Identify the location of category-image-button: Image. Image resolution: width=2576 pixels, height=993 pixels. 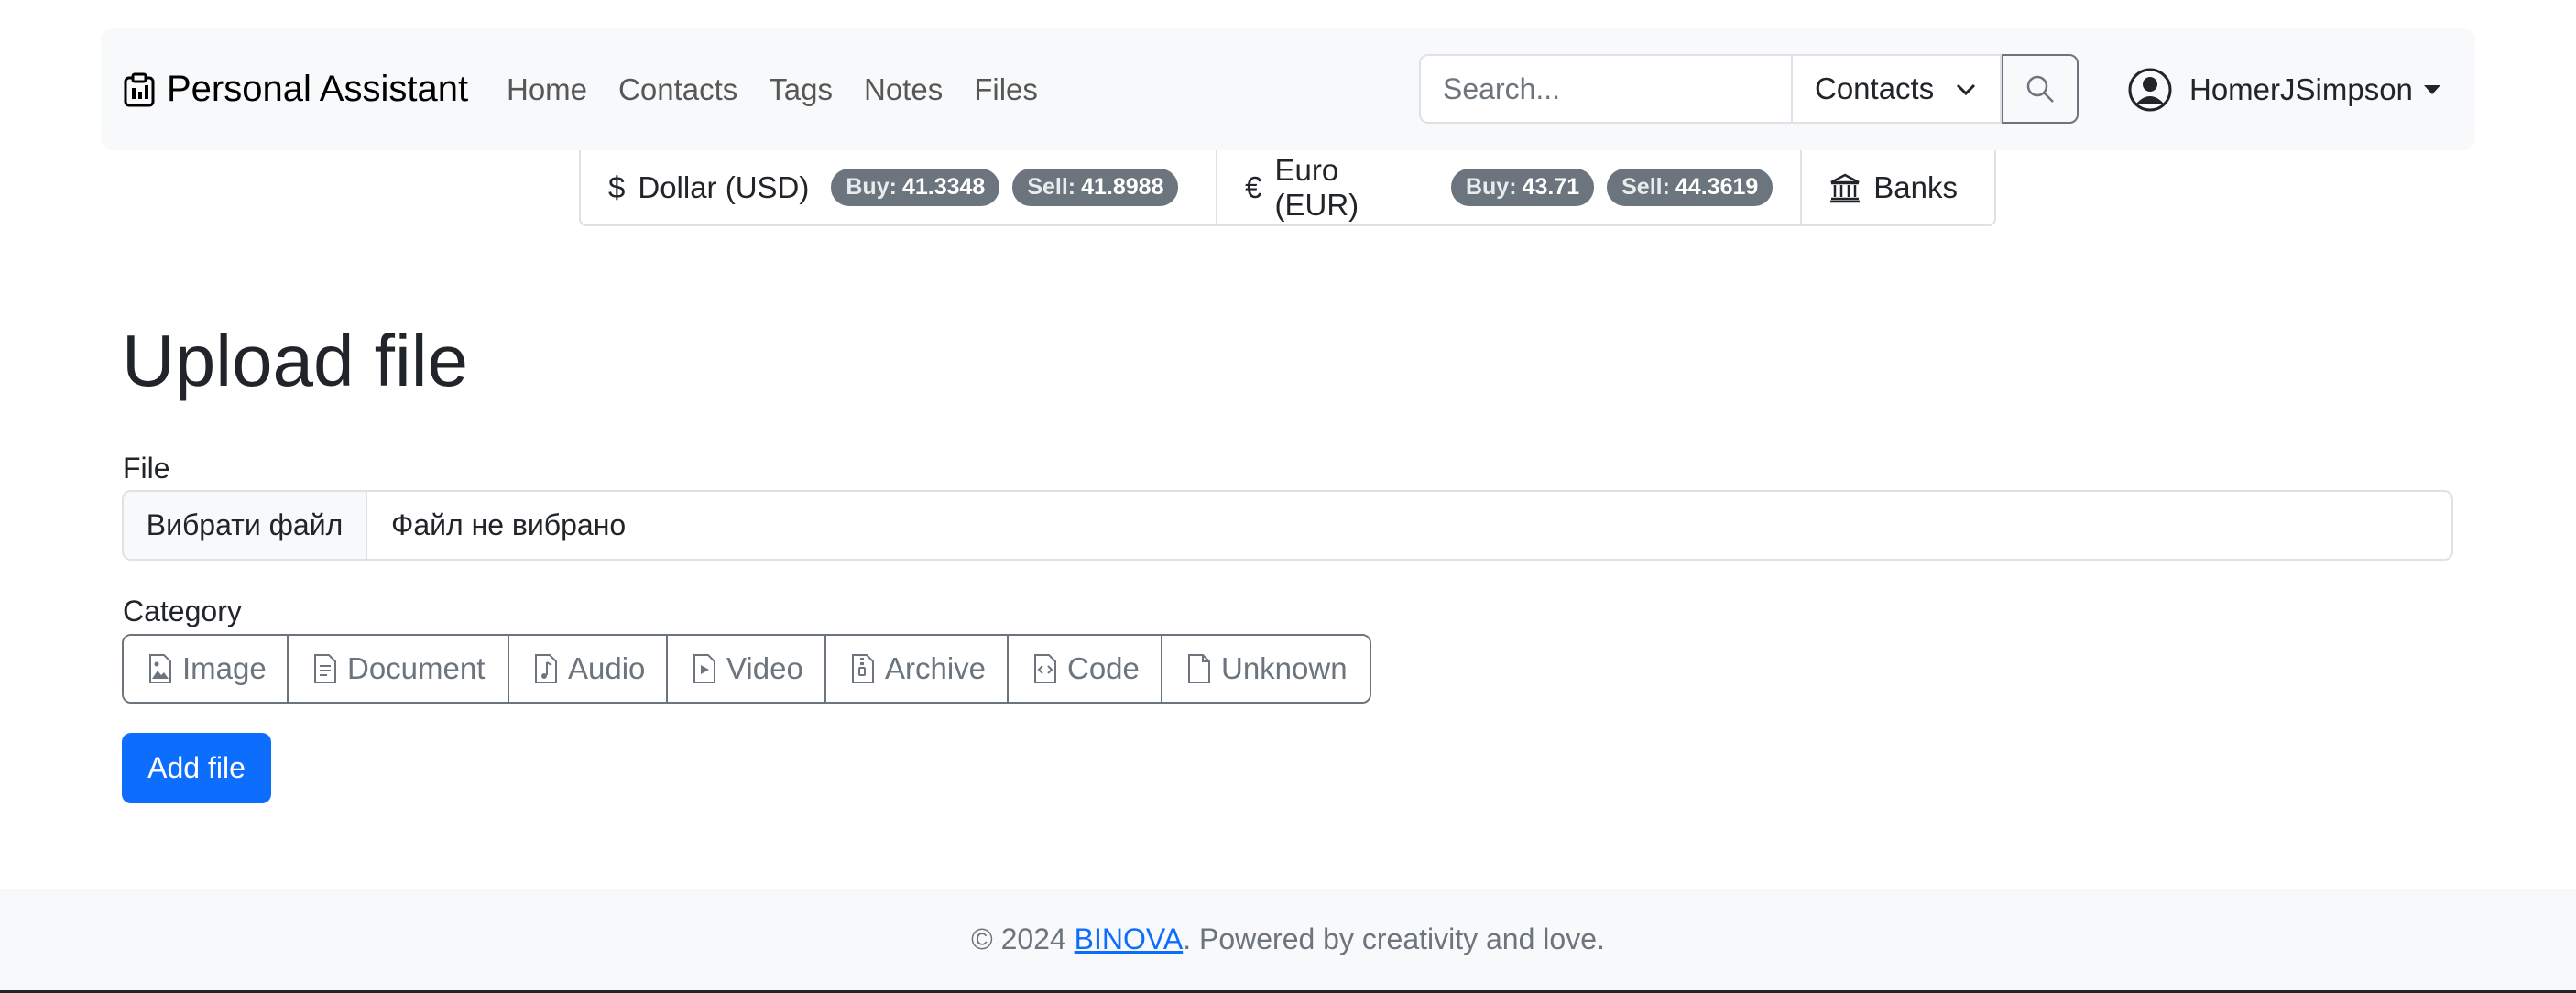
(207, 669).